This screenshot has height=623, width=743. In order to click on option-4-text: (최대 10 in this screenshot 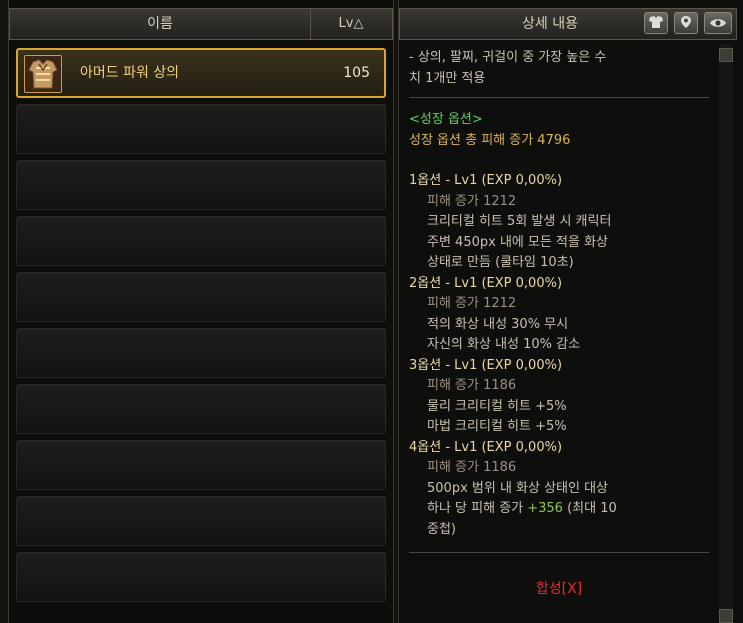, I will do `click(589, 508)`.